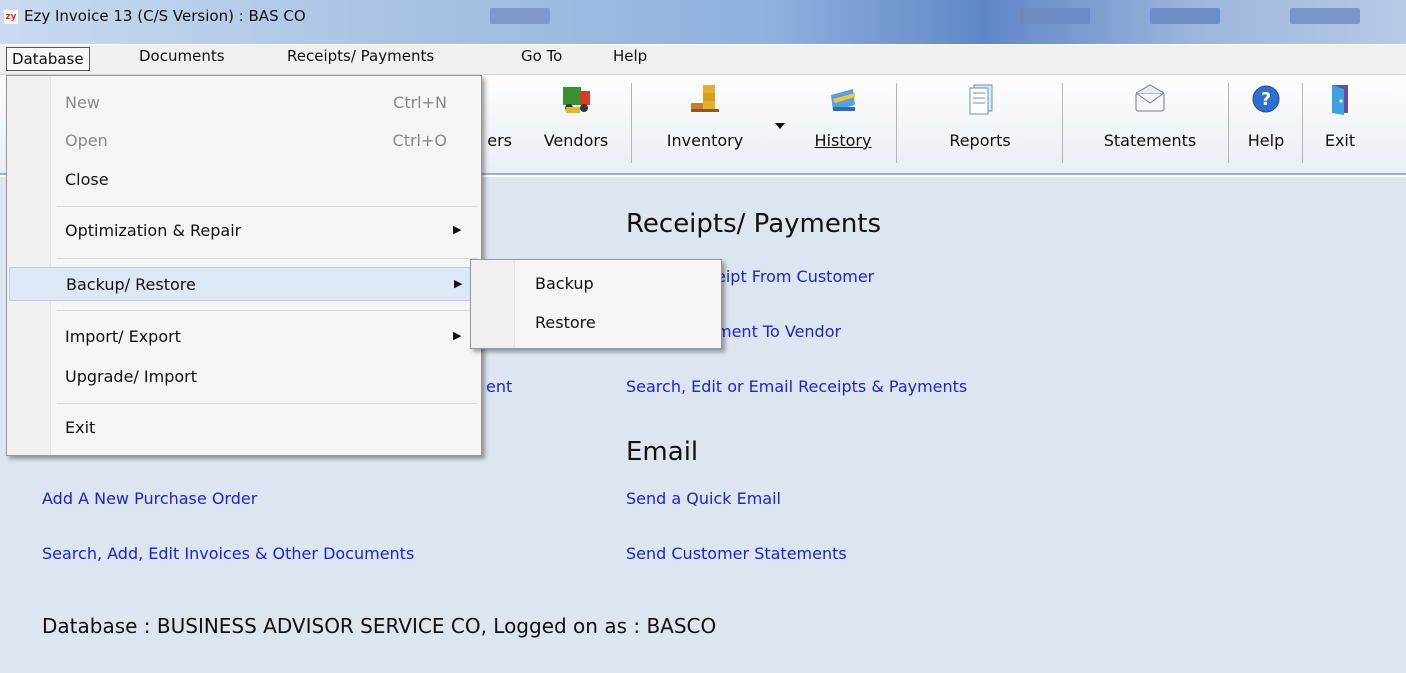 This screenshot has width=1406, height=673. Describe the element at coordinates (80, 427) in the screenshot. I see `menu-item-label: Exit` at that location.